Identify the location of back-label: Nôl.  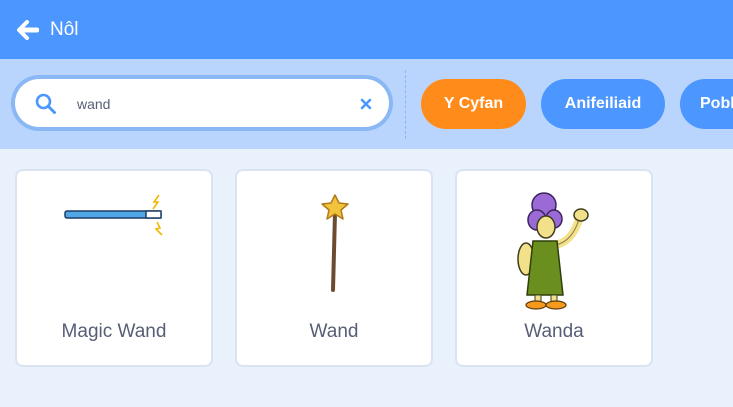
(64, 29).